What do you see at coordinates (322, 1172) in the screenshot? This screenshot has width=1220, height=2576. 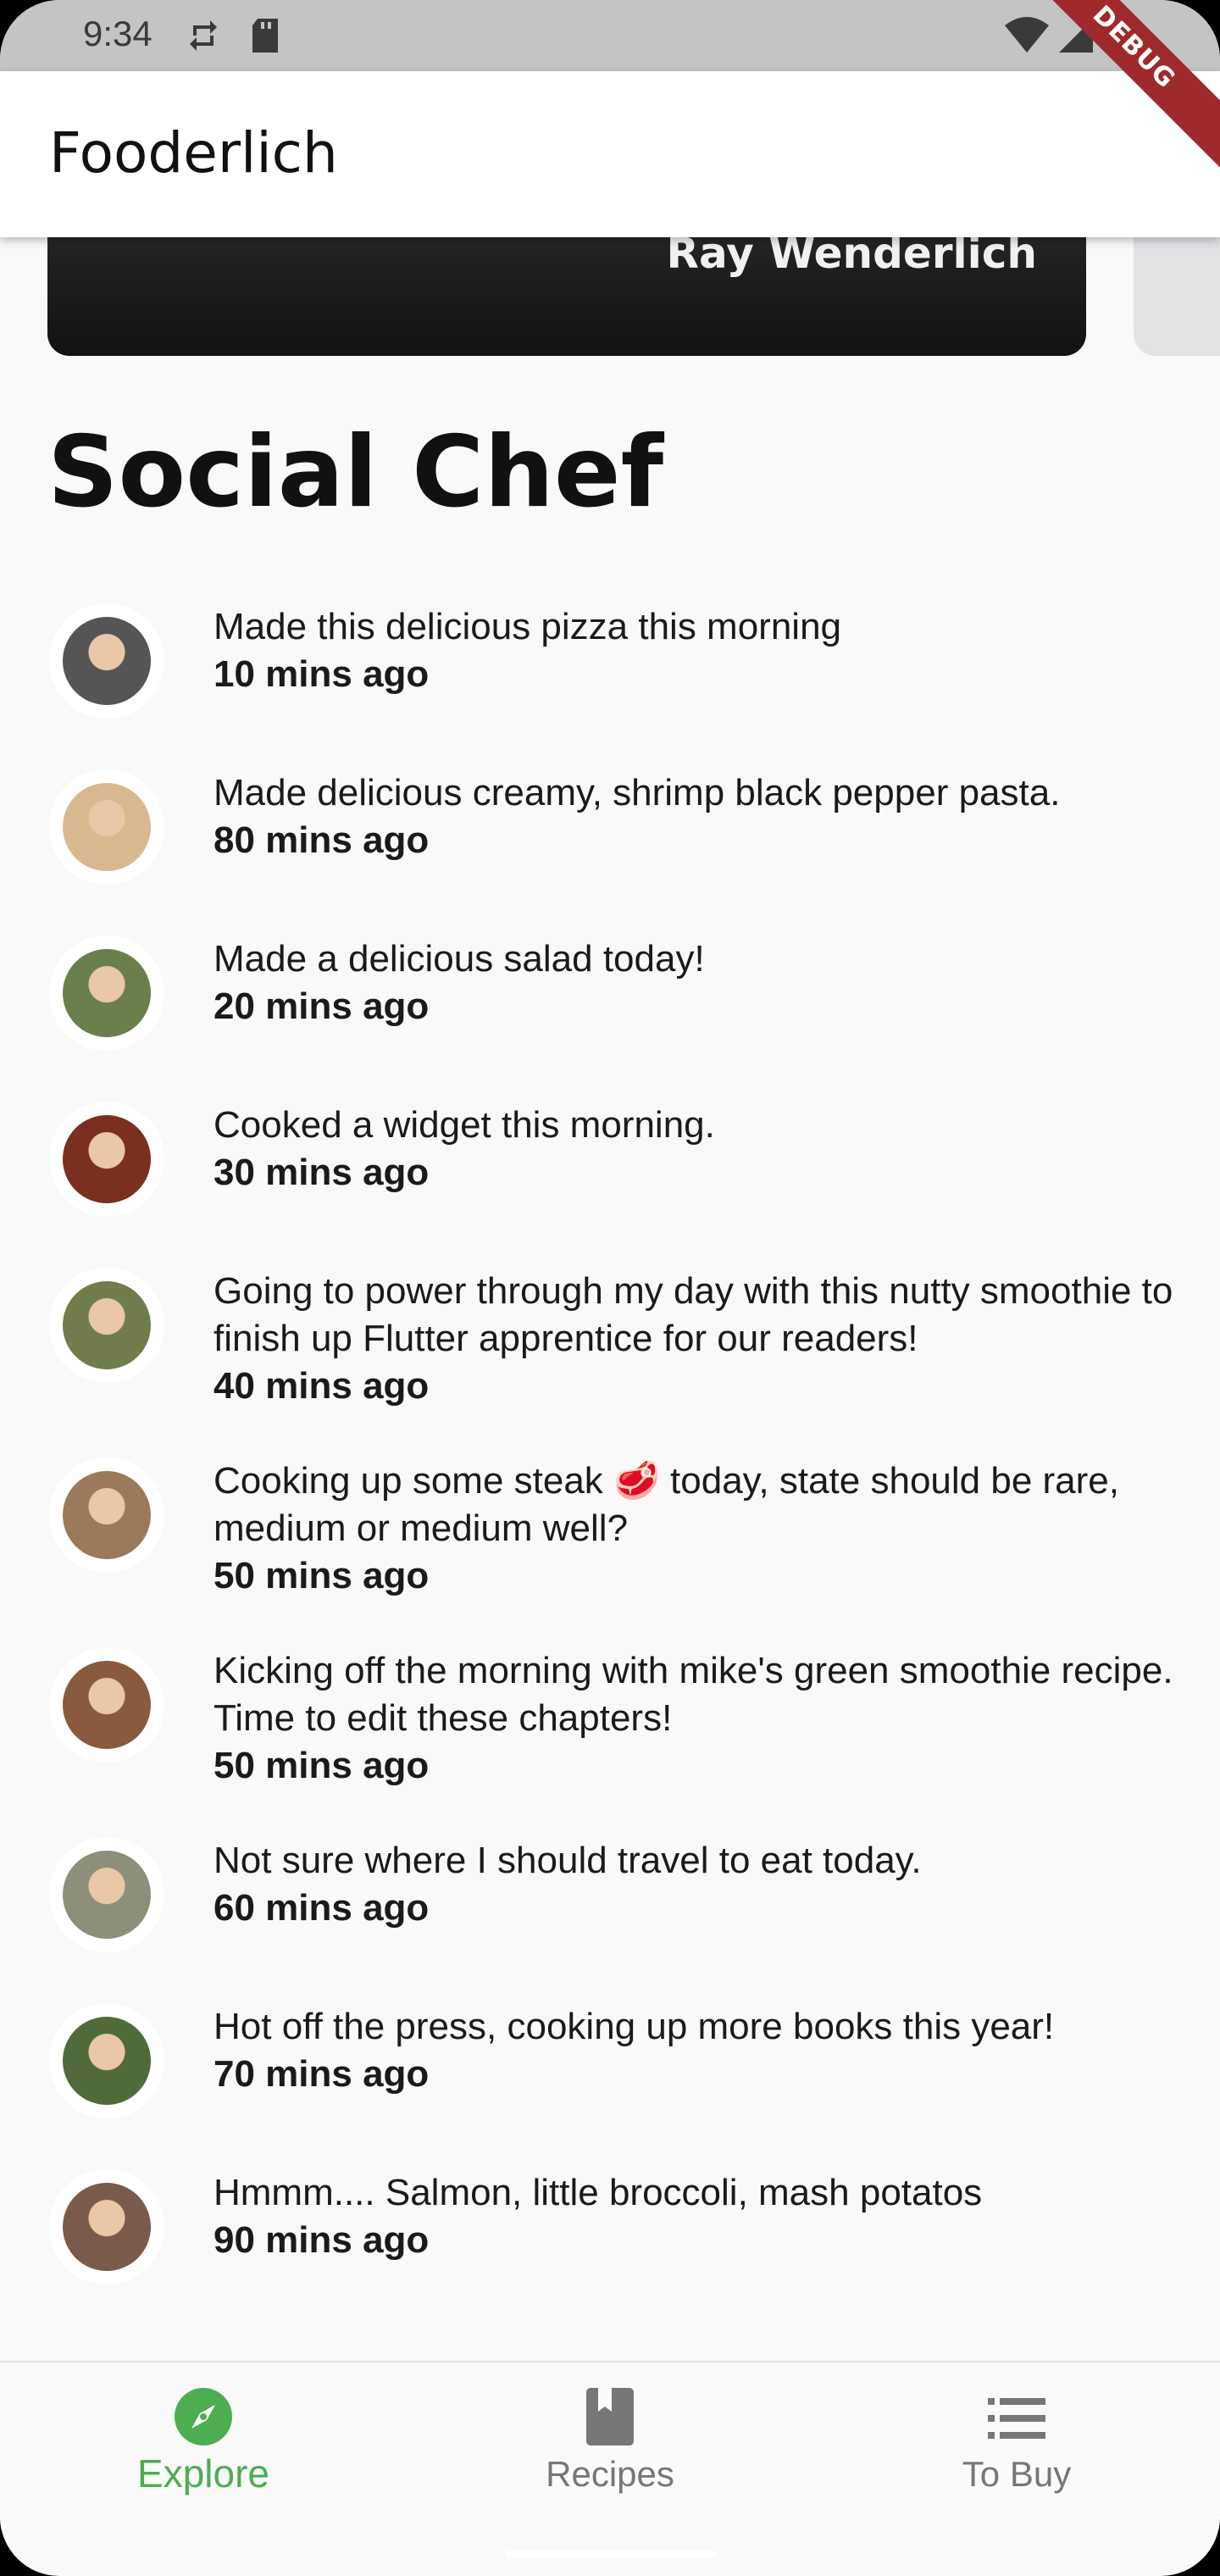 I see `post-timestamp: 30 mins ago` at bounding box center [322, 1172].